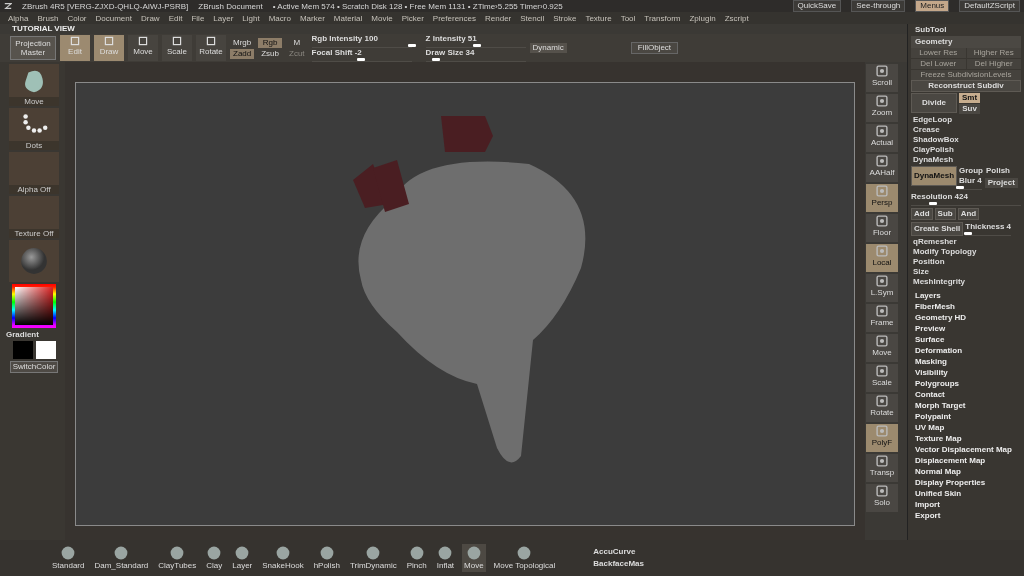  I want to click on panel-section: Masking, so click(966, 362).